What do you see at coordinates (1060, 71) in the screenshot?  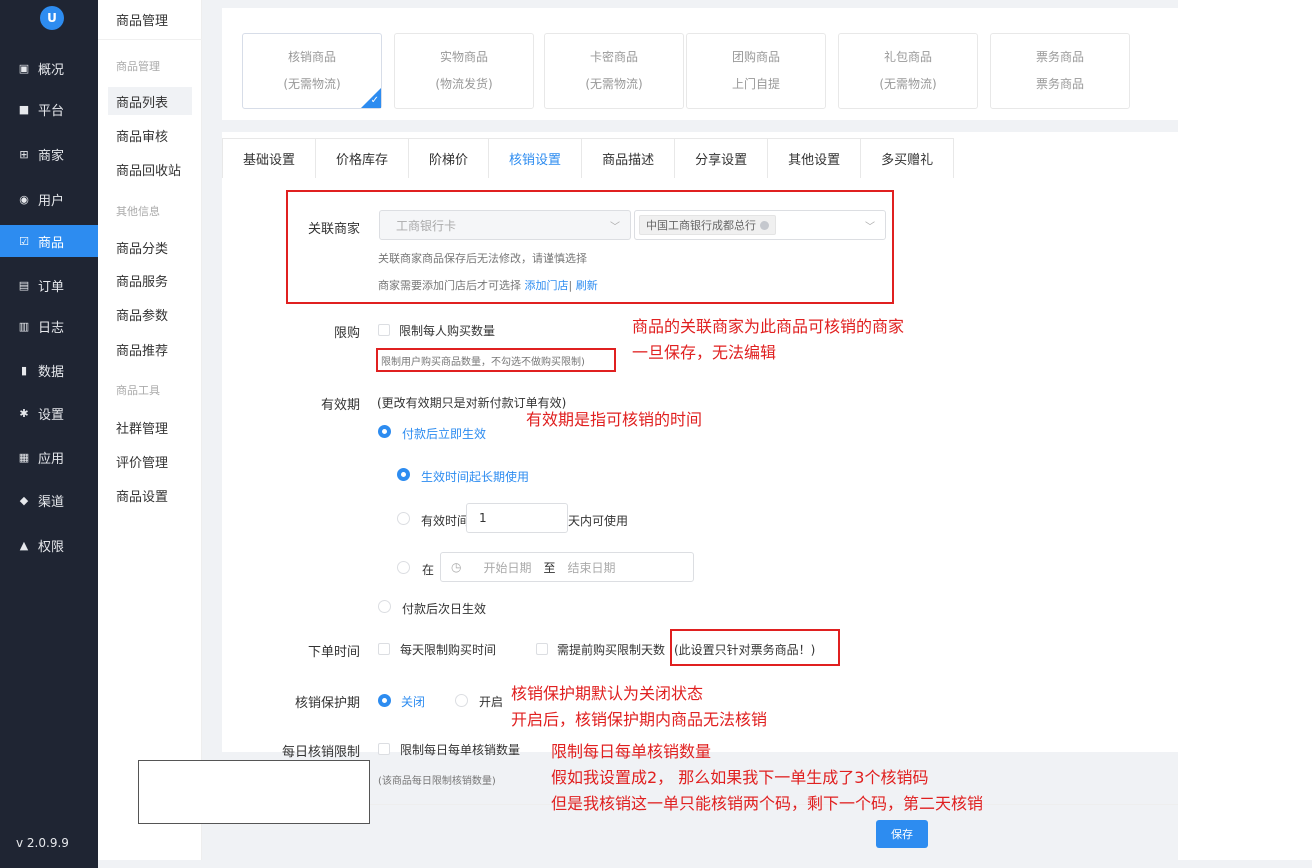 I see `type-ticket-goods: 票务商品 票务商品` at bounding box center [1060, 71].